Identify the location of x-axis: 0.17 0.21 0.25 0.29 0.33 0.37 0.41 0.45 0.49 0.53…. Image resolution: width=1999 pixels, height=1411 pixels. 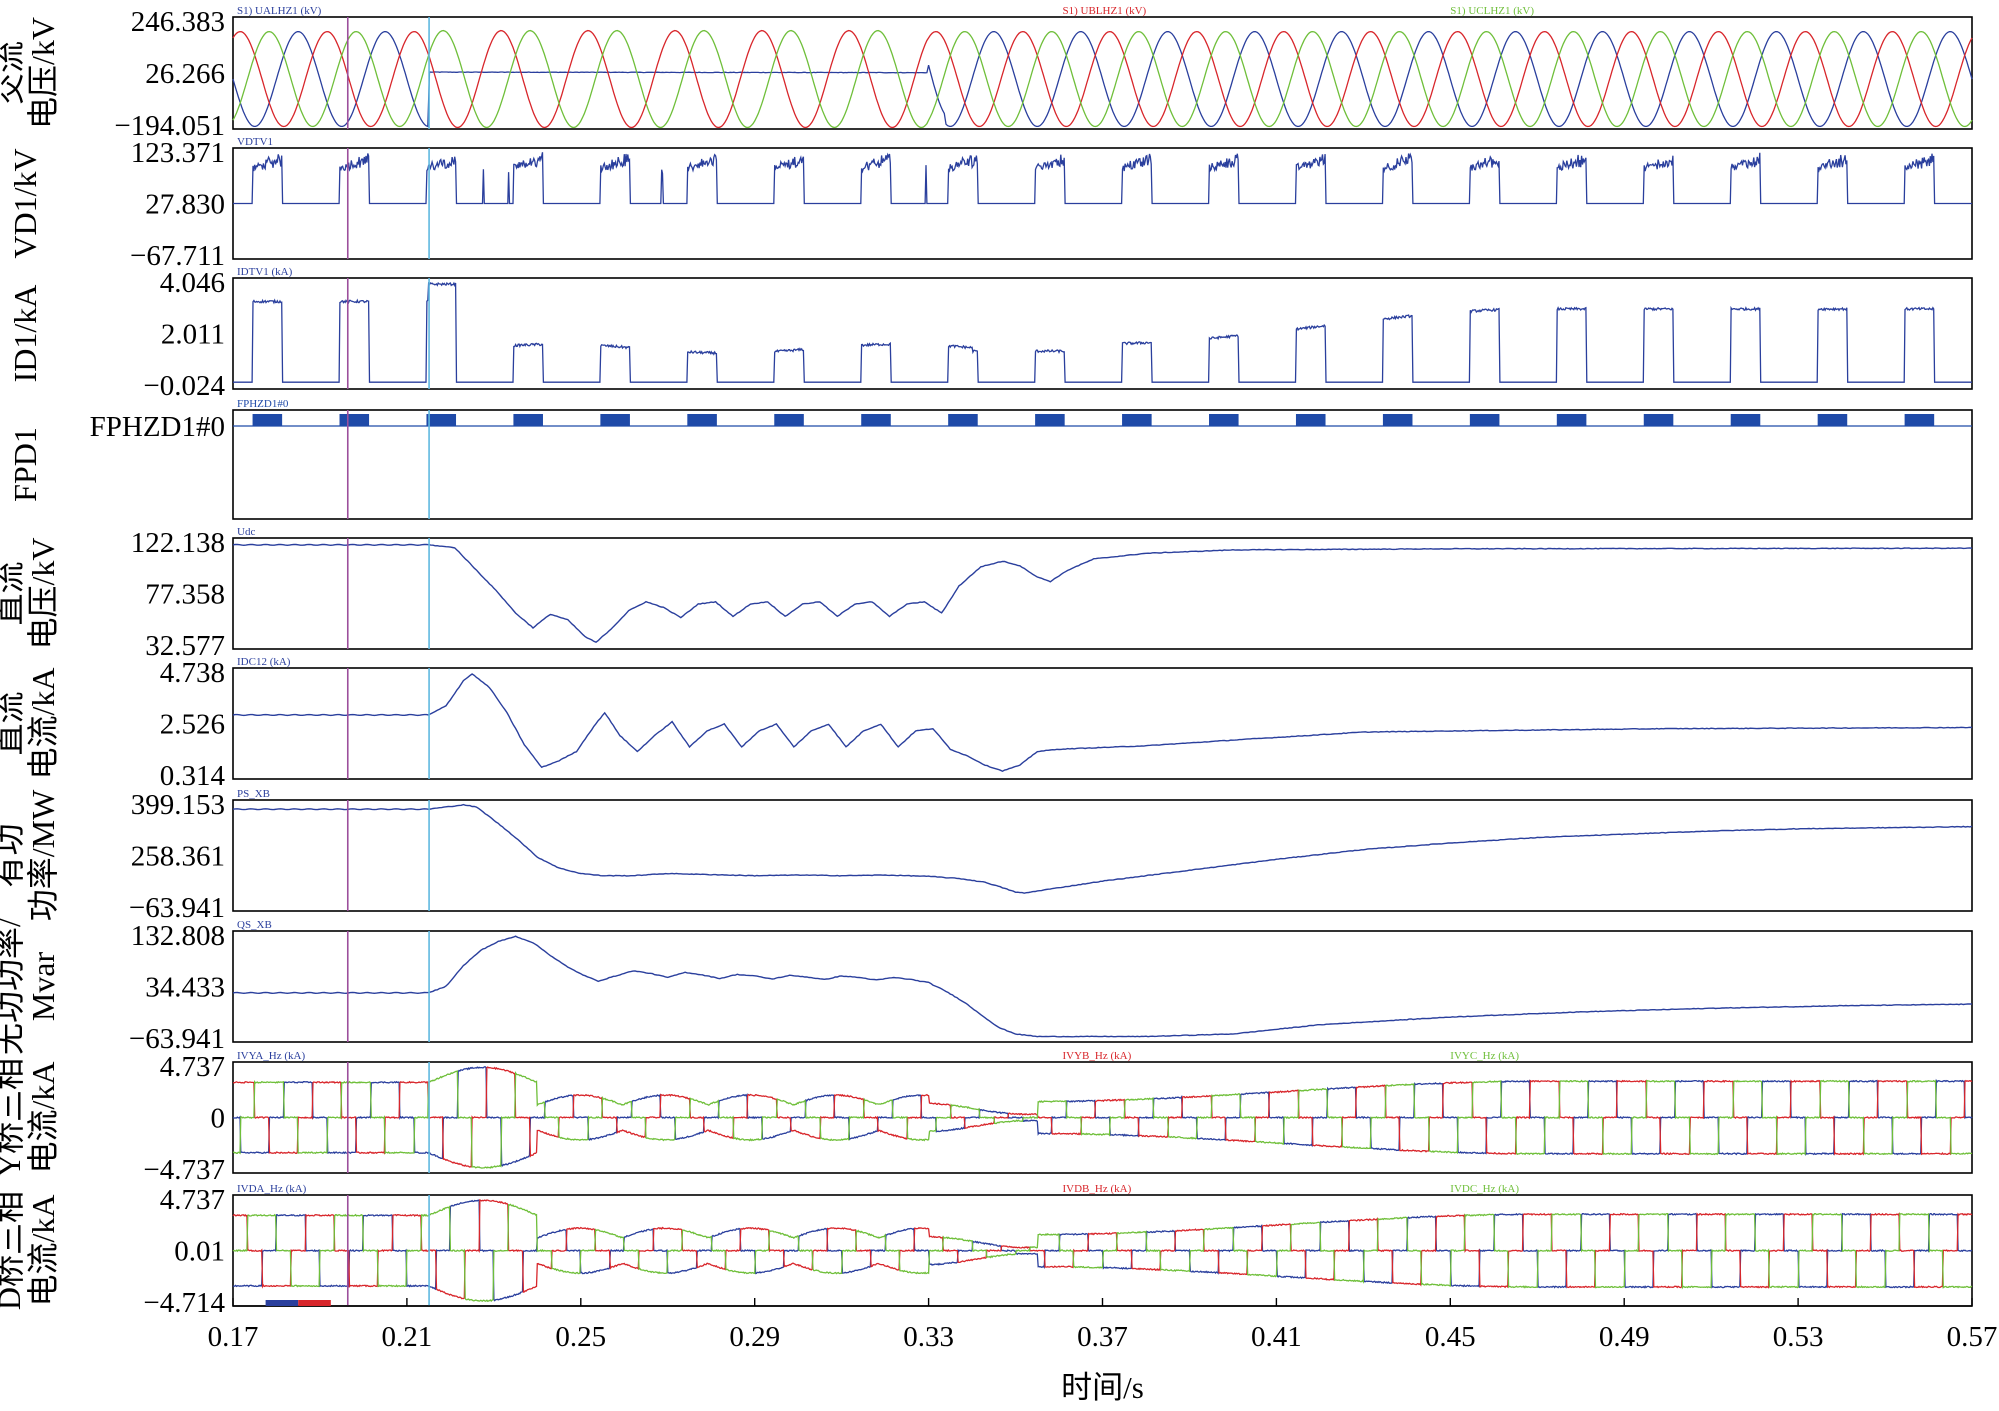
(1103, 1351).